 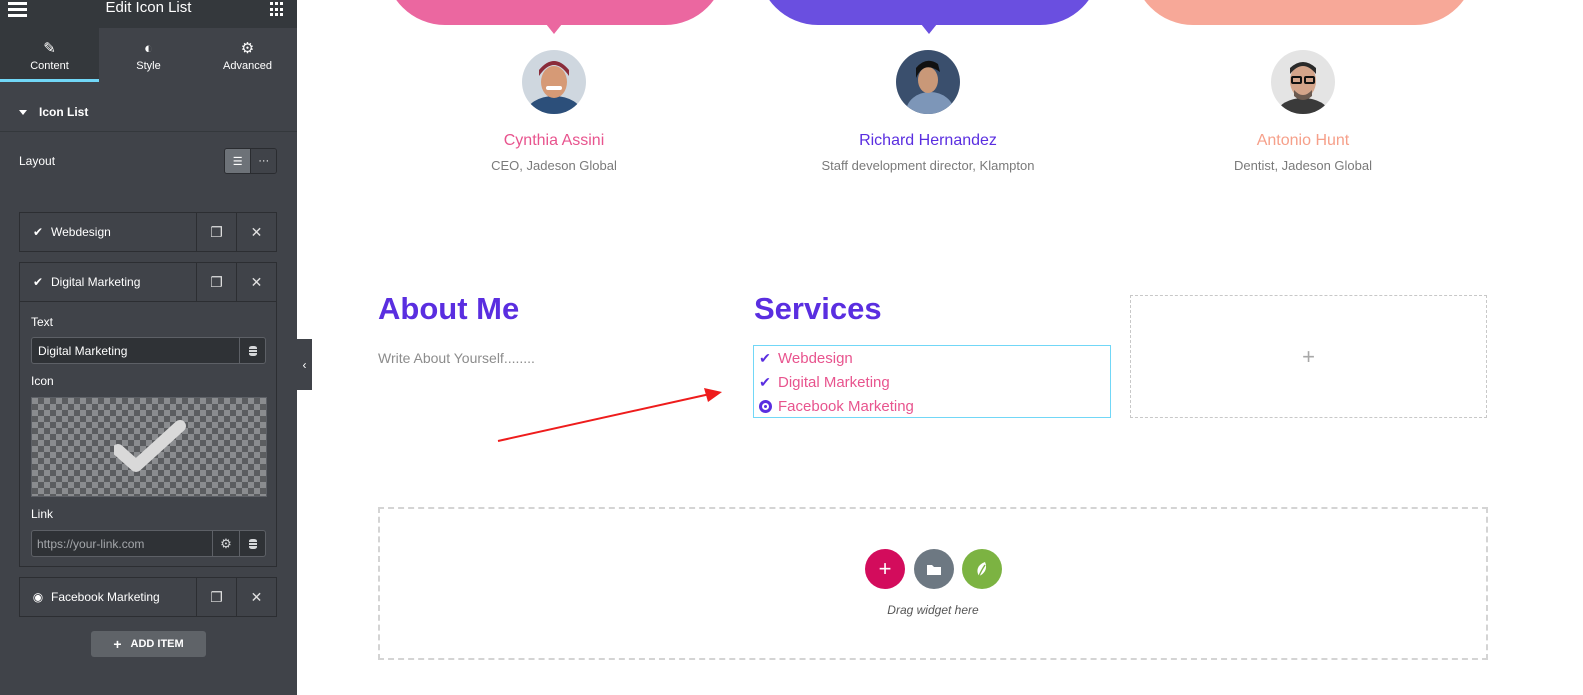 I want to click on icon-picker, so click(x=149, y=447).